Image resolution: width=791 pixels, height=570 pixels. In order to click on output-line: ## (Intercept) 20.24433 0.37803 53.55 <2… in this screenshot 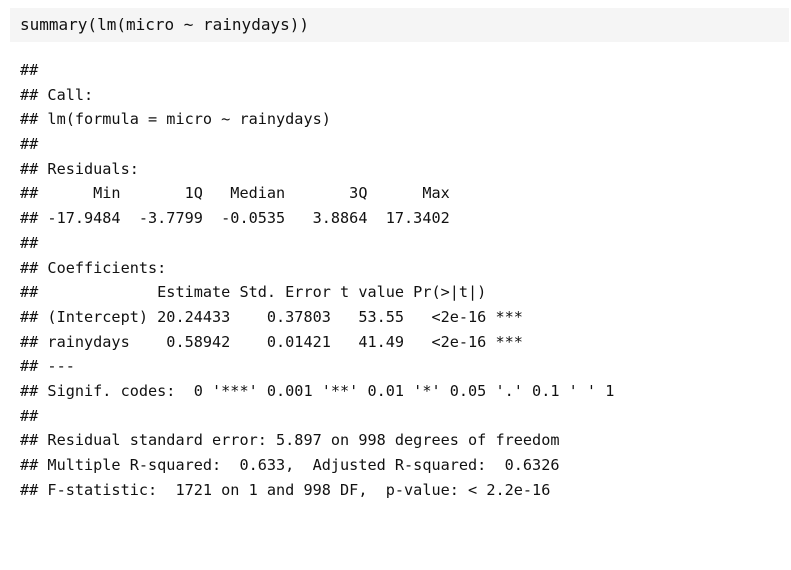, I will do `click(271, 316)`.